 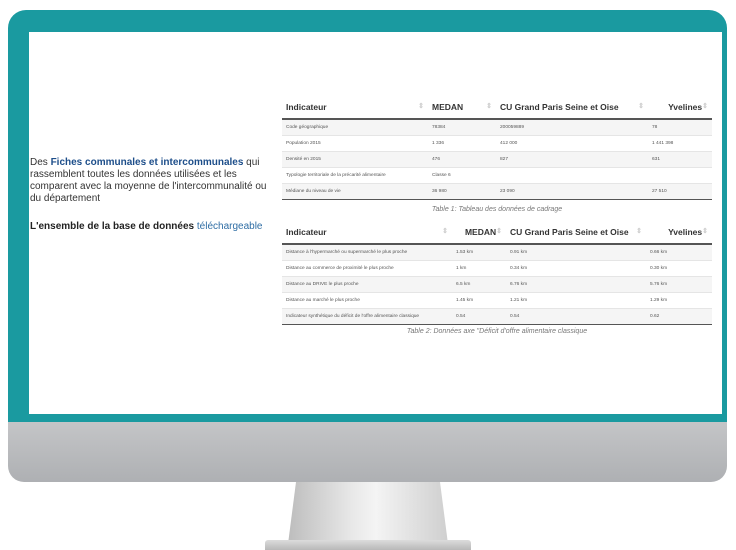 I want to click on table-cell: 1.53 km, so click(x=479, y=252).